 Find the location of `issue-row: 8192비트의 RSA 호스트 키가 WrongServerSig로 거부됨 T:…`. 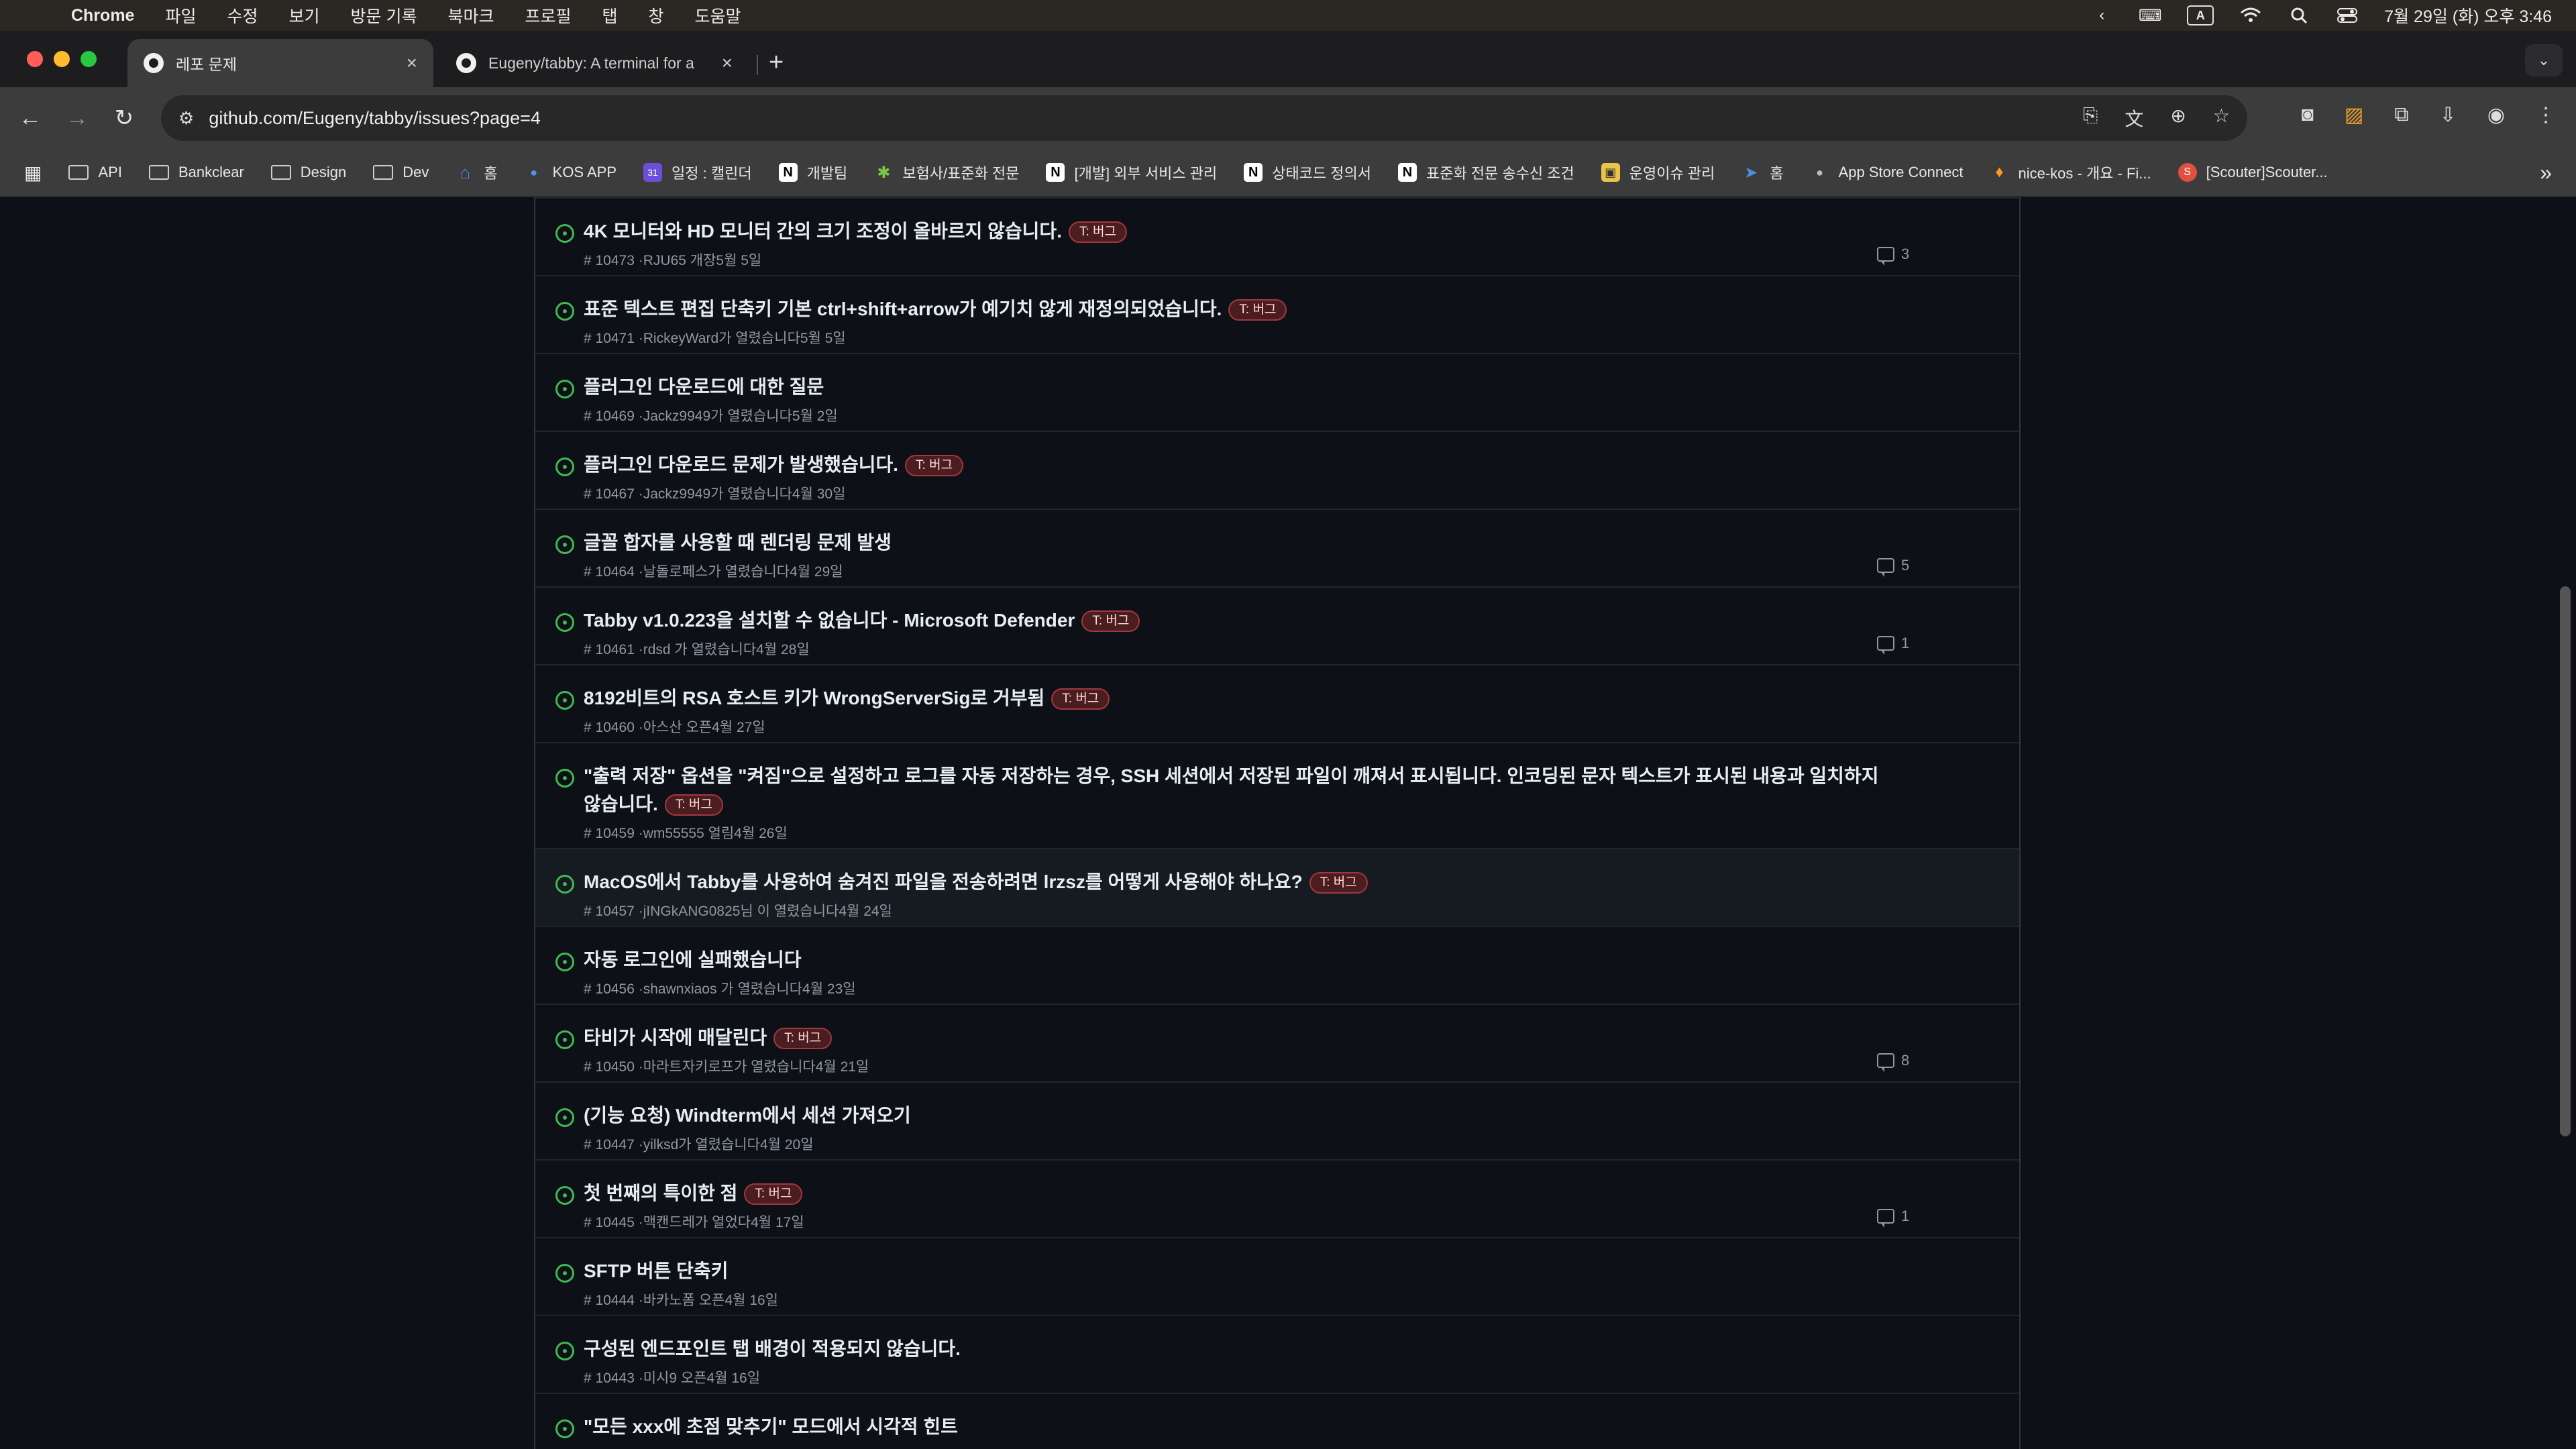

issue-row: 8192비트의 RSA 호스트 키가 WrongServerSig로 거부됨 T:… is located at coordinates (1277, 703).